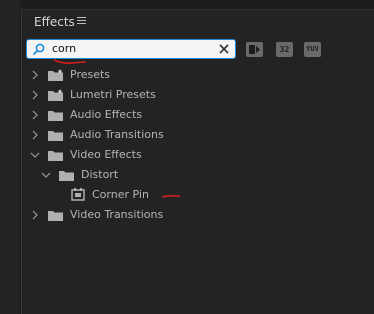  Describe the element at coordinates (254, 49) in the screenshot. I see `accelerated-effects-icon` at that location.